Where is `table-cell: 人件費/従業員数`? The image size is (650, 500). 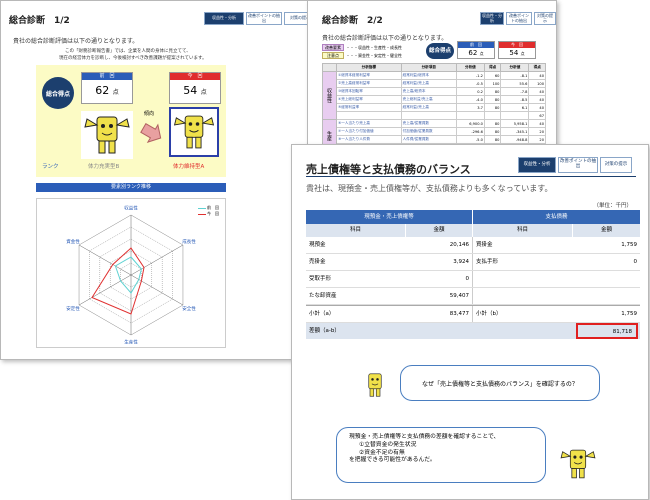 table-cell: 人件費/従業員数 is located at coordinates (428, 139).